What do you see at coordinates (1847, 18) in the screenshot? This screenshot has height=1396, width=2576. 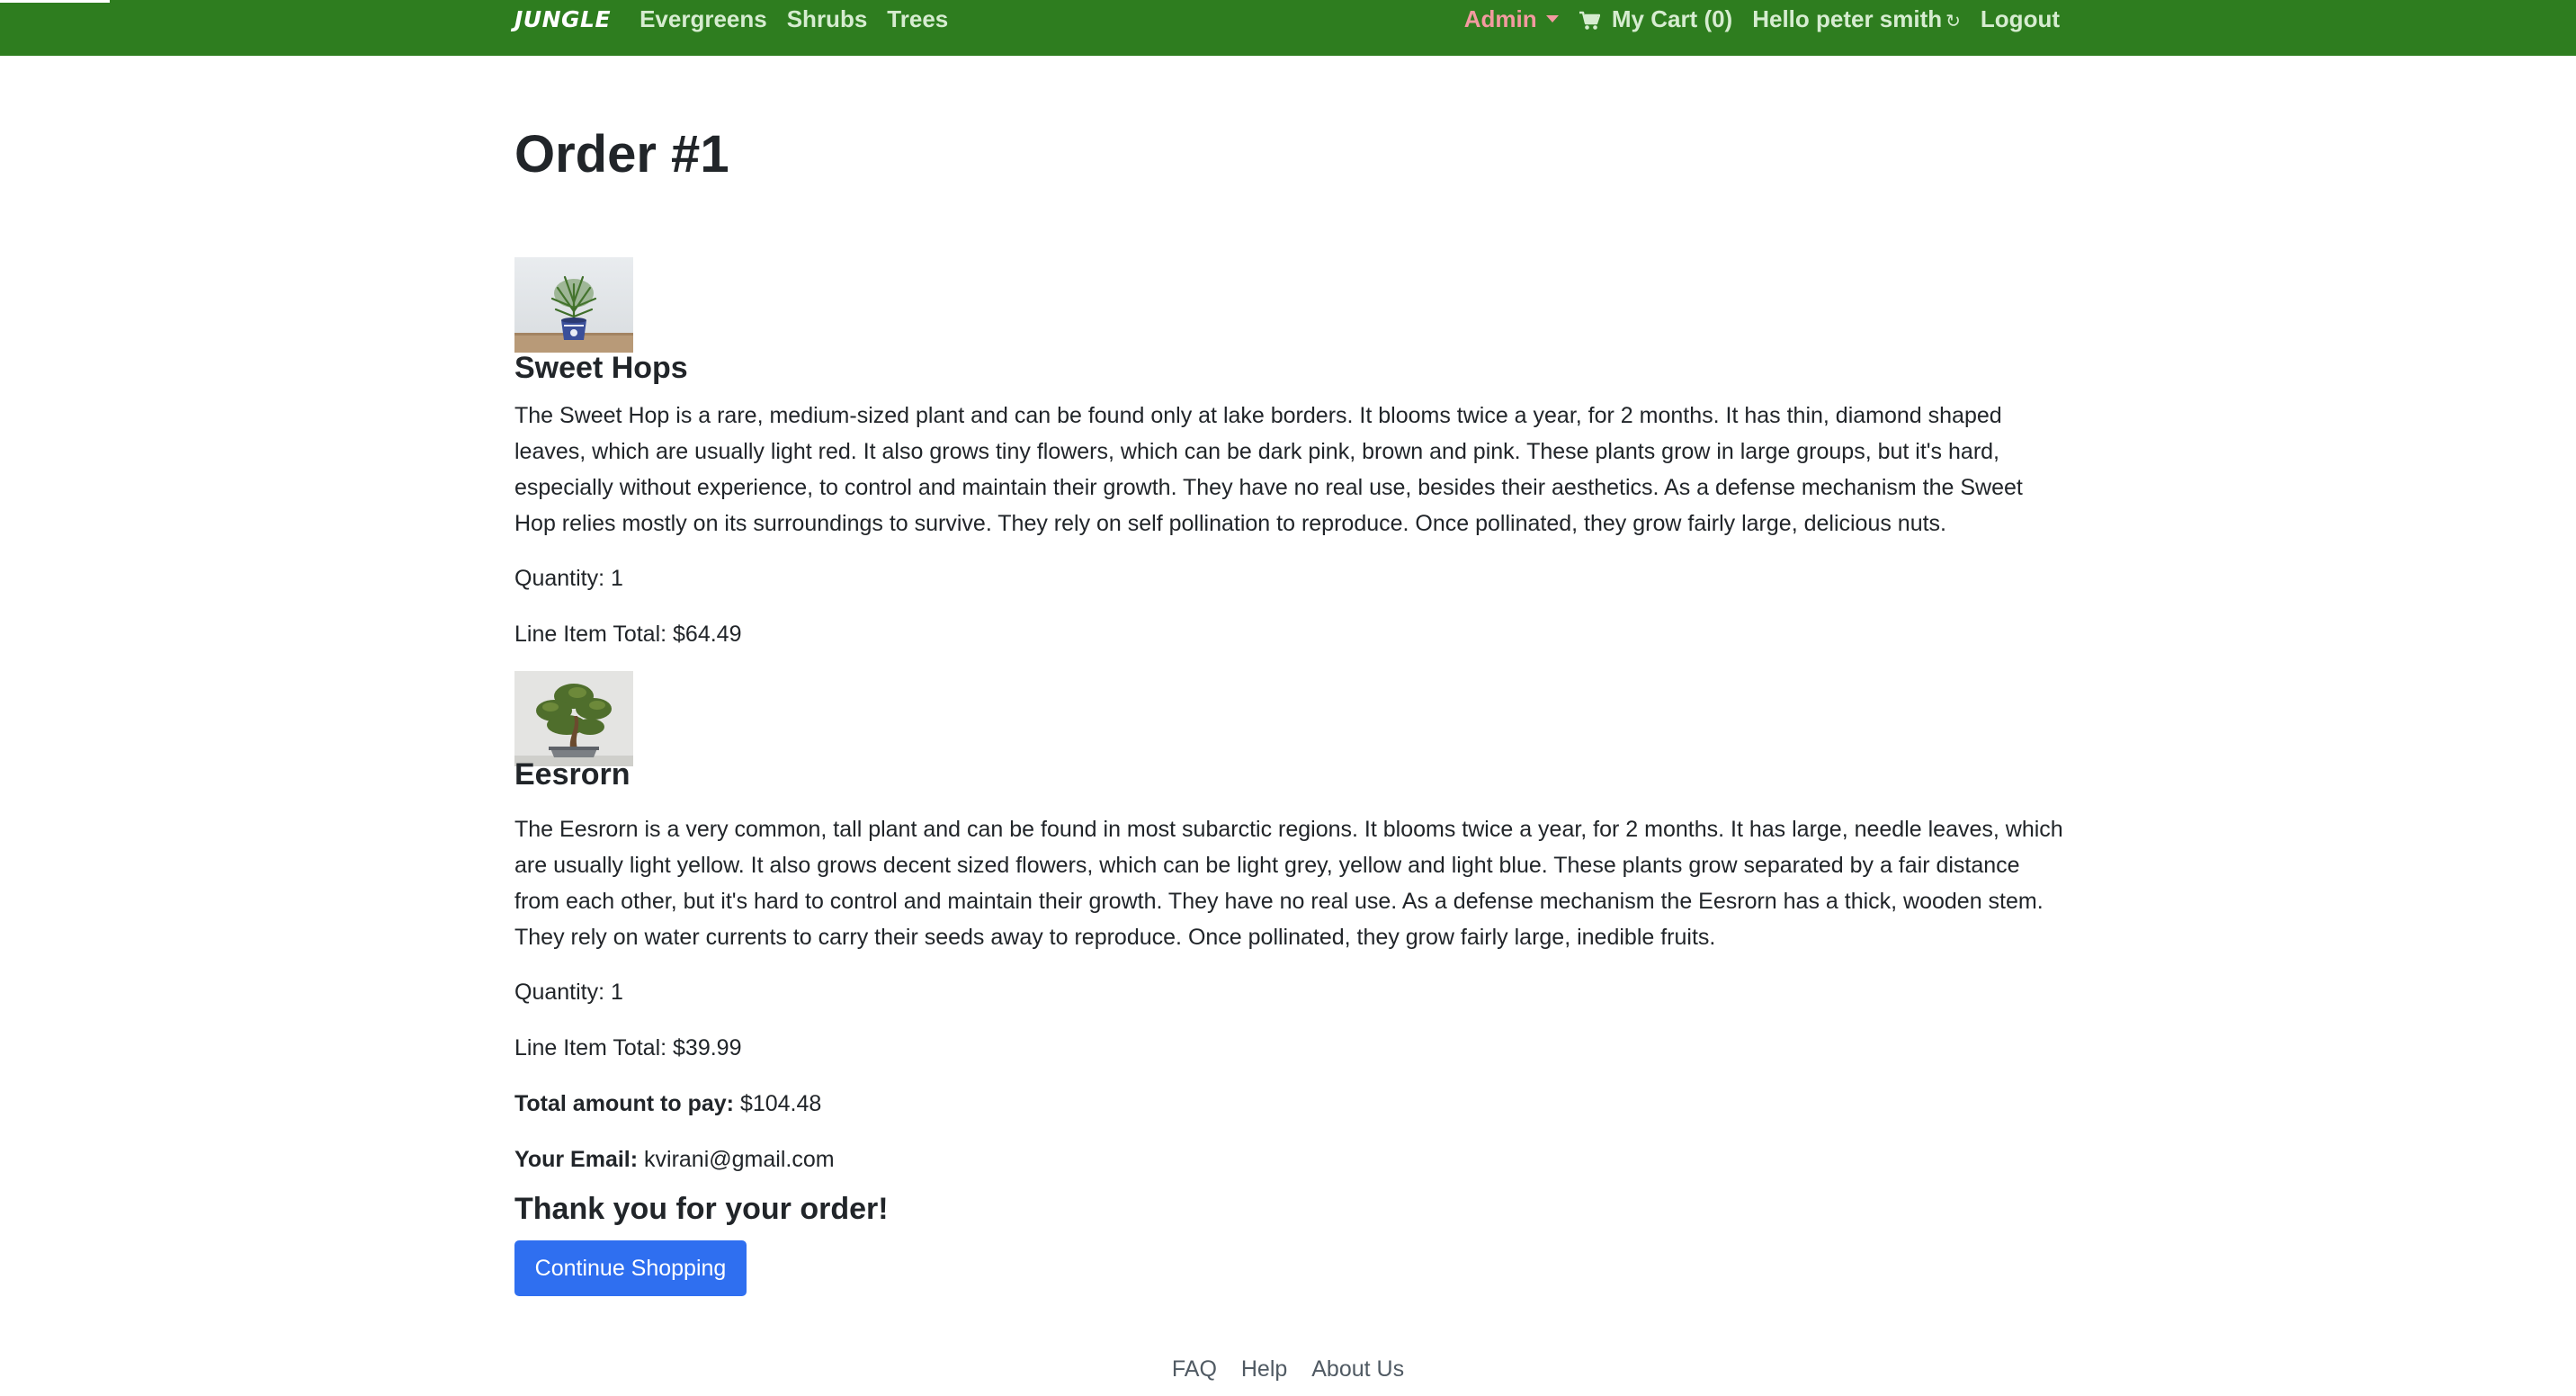 I see `greeting-label: Hello peter smith` at bounding box center [1847, 18].